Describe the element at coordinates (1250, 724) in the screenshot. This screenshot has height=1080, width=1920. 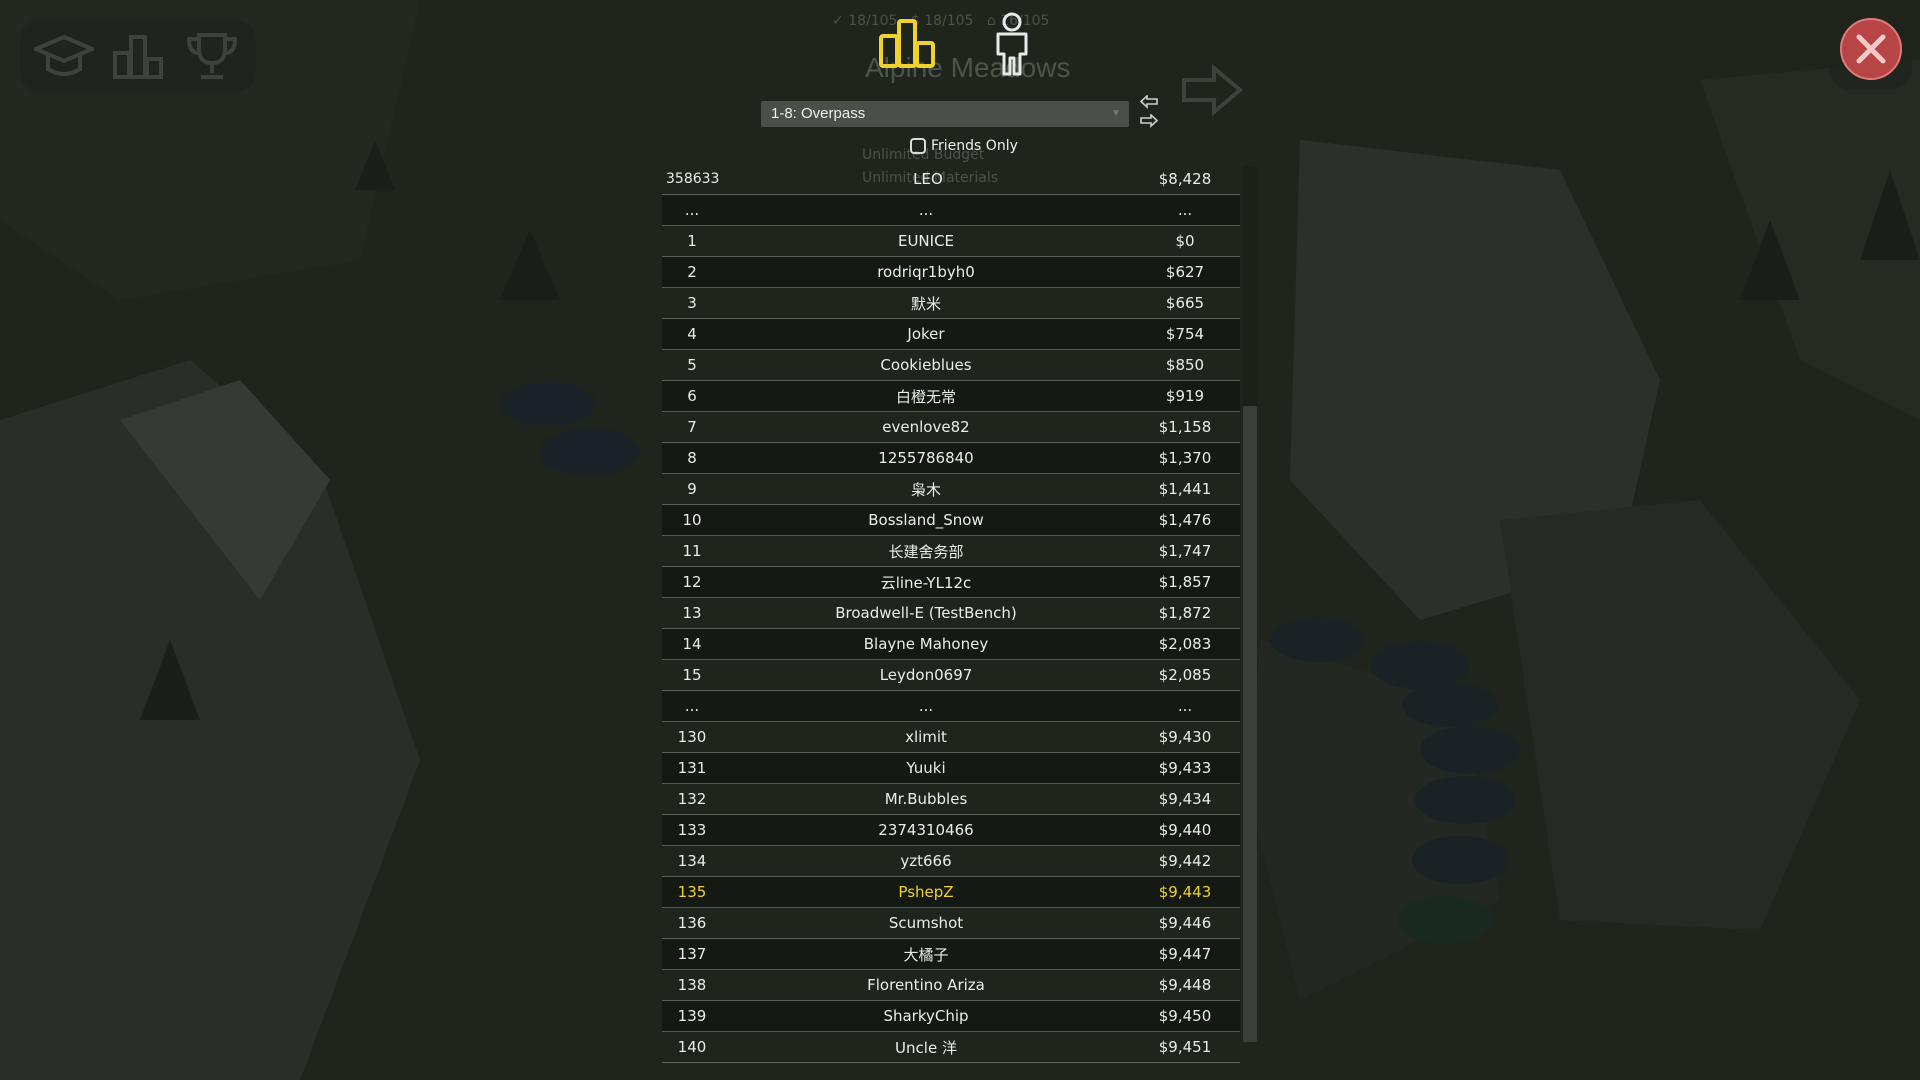
I see `scrollbar-thumb` at that location.